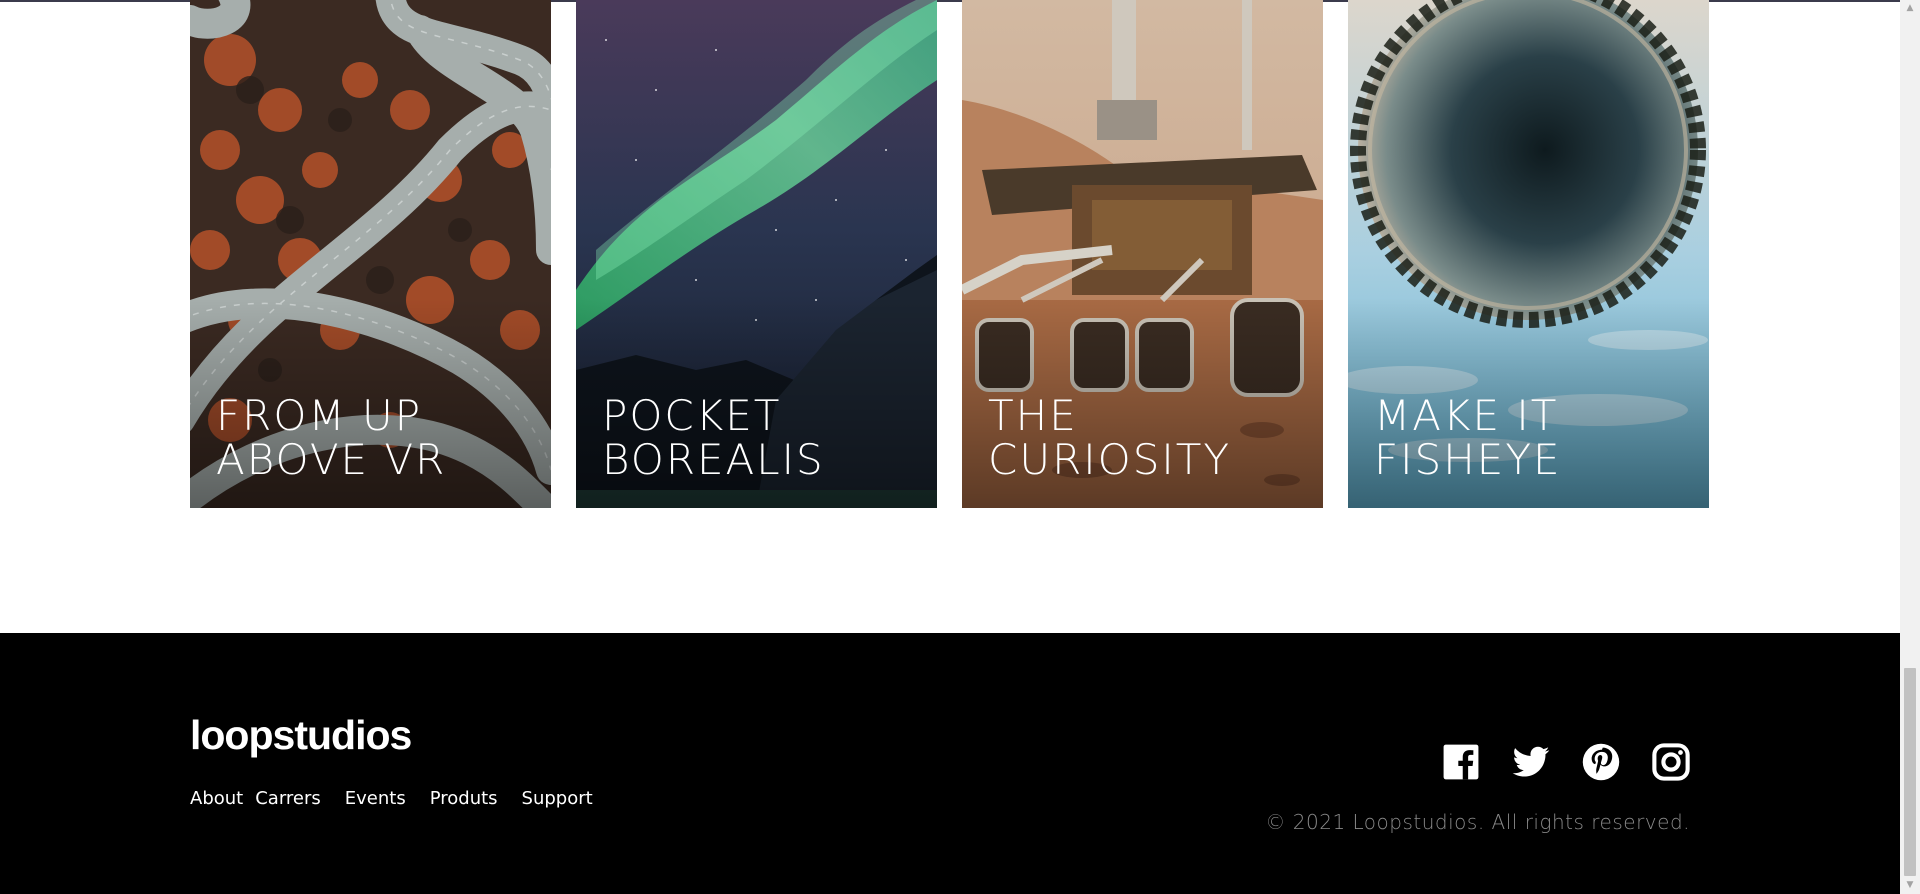  Describe the element at coordinates (331, 437) in the screenshot. I see `creation-title: FROM UP ABOVE VR` at that location.